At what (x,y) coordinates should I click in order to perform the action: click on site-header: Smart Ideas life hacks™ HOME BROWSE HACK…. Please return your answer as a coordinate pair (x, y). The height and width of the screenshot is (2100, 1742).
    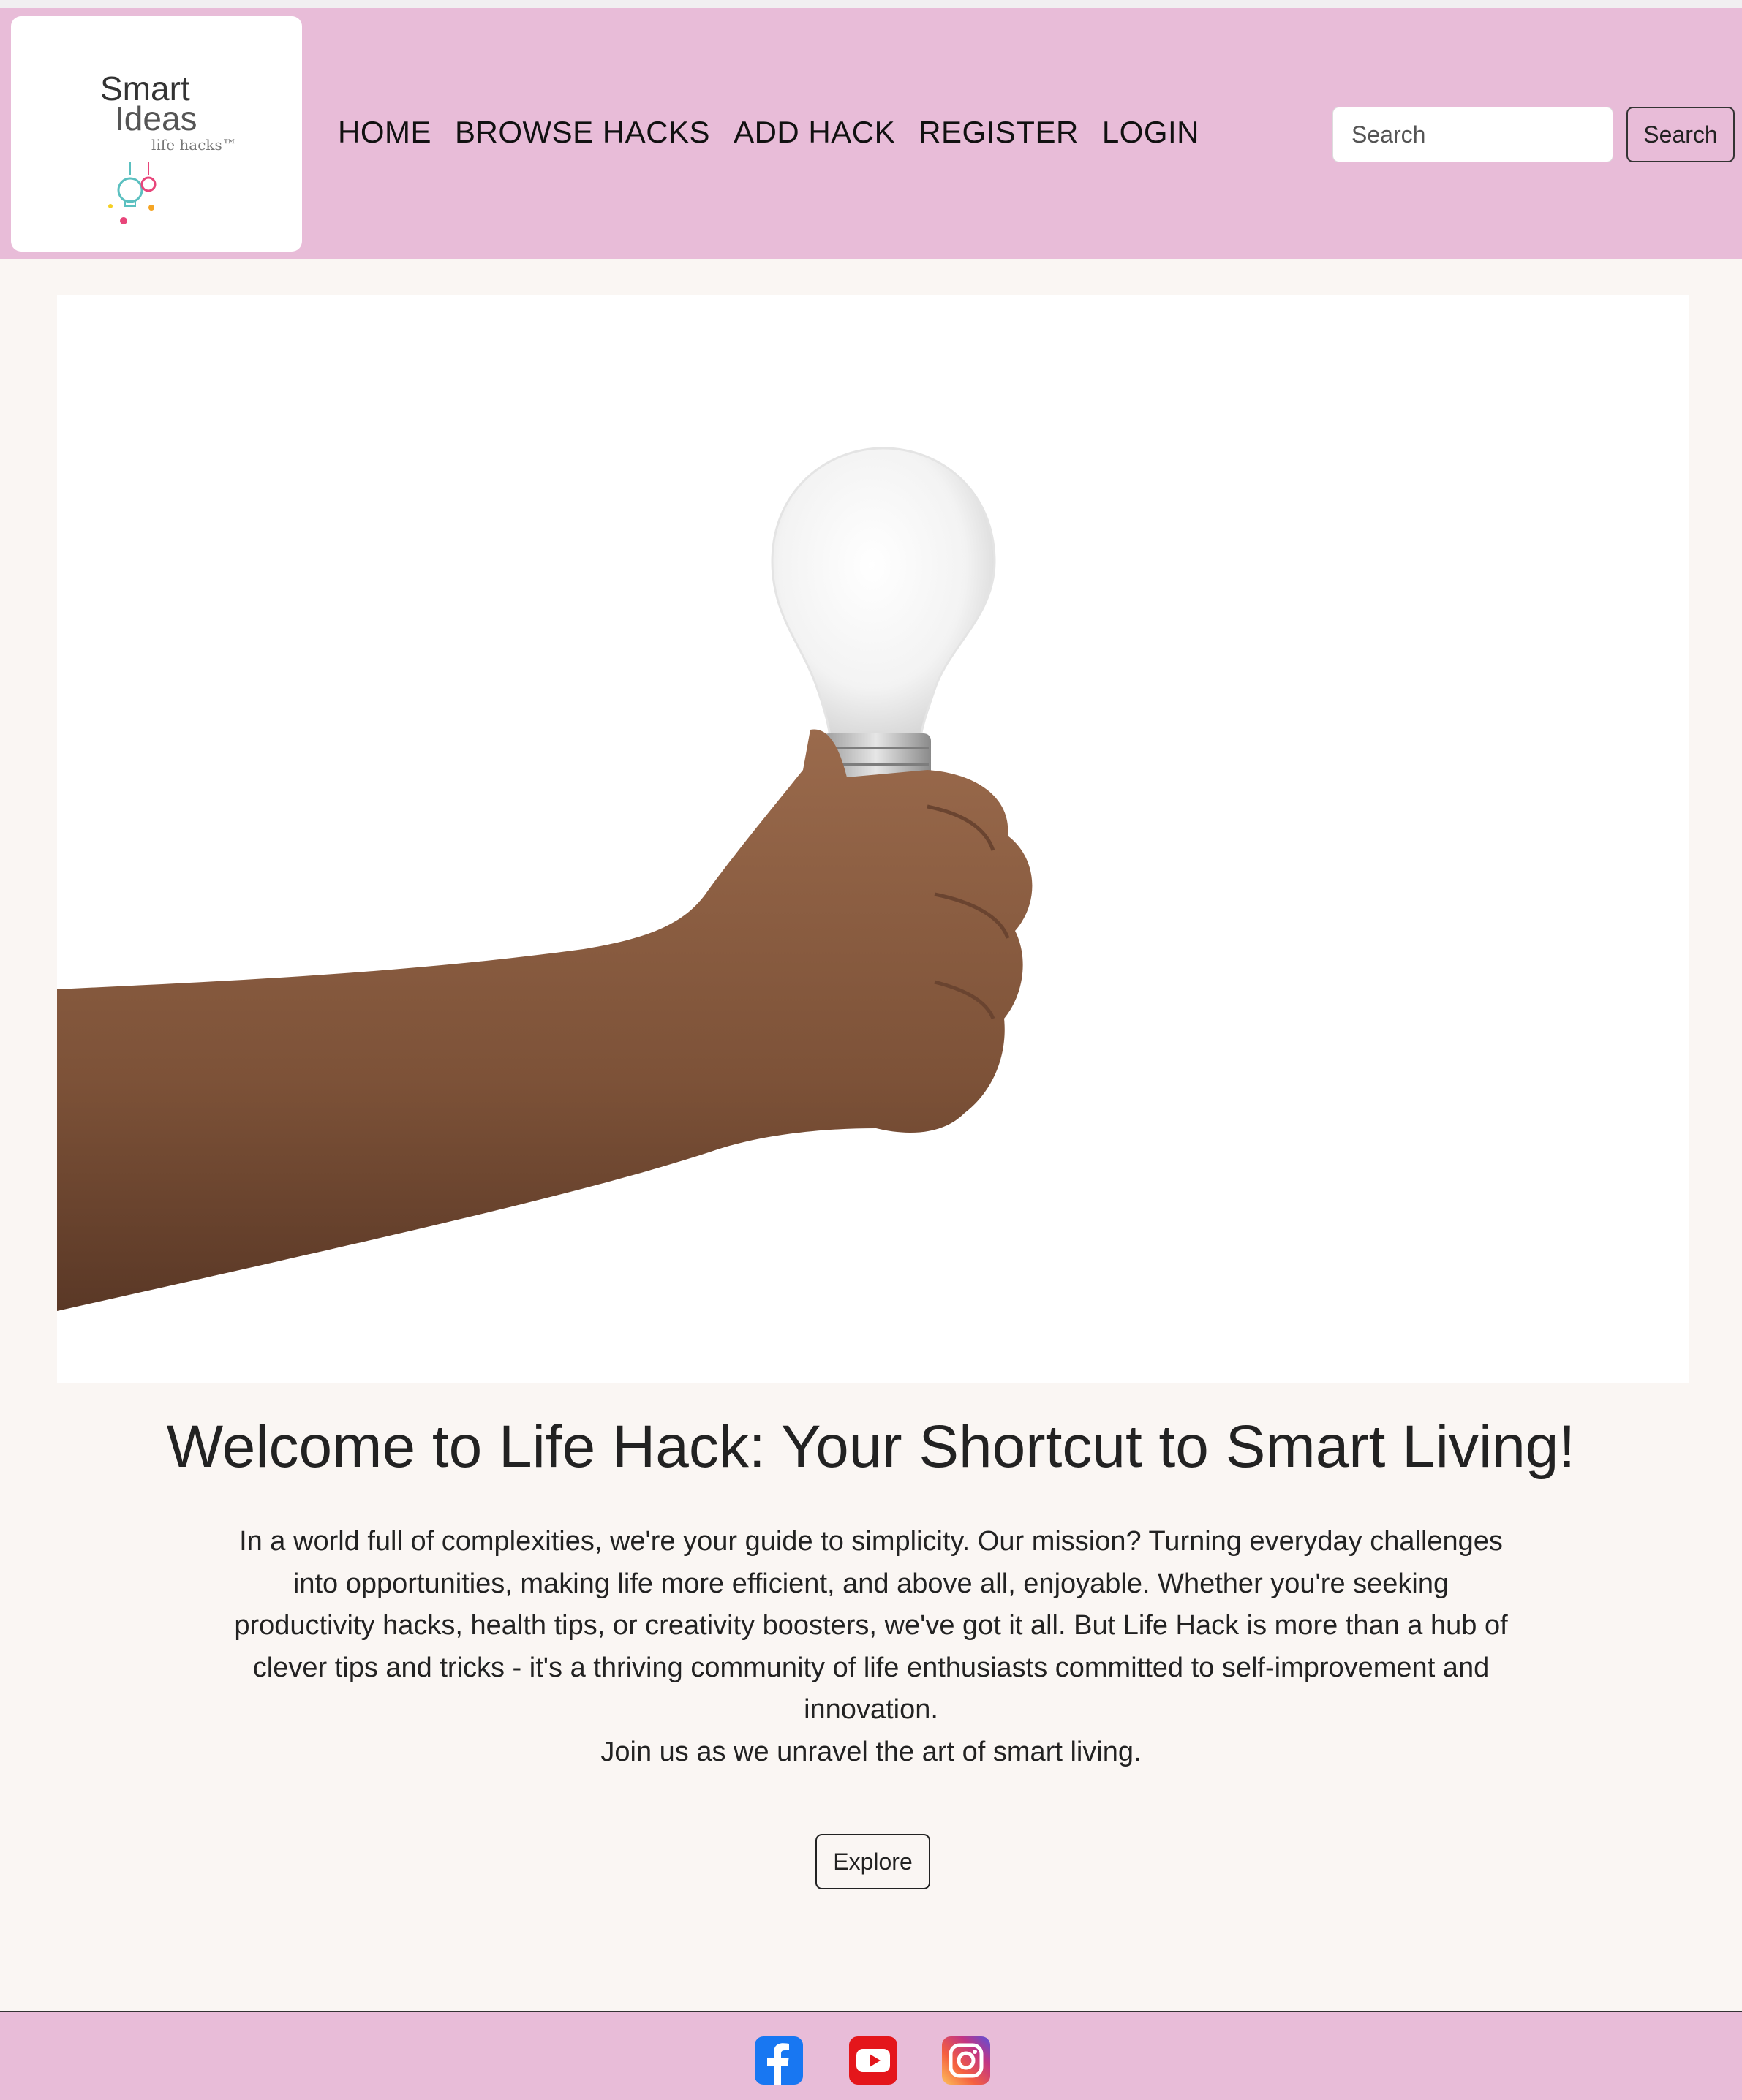
    Looking at the image, I should click on (871, 133).